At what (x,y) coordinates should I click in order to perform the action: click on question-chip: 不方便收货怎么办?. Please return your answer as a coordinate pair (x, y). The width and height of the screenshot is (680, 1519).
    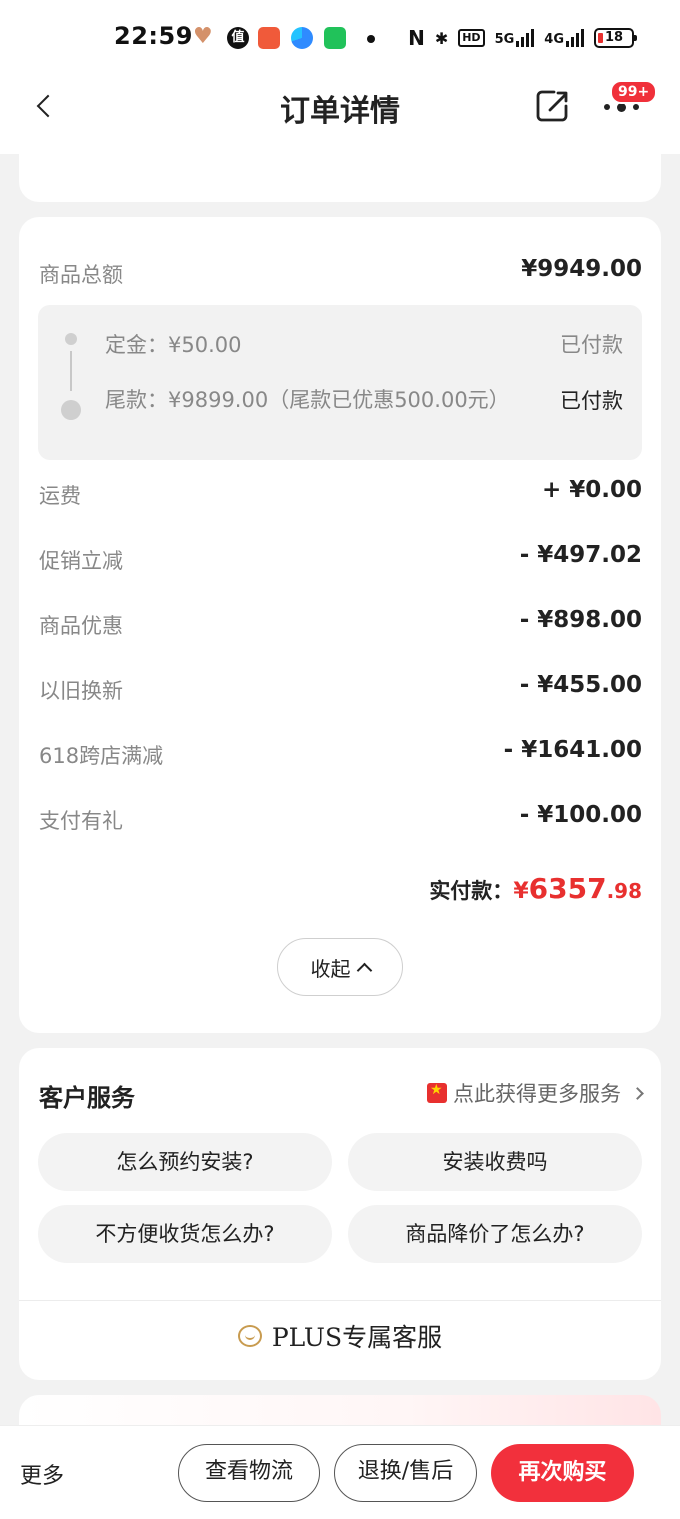
    Looking at the image, I should click on (185, 1234).